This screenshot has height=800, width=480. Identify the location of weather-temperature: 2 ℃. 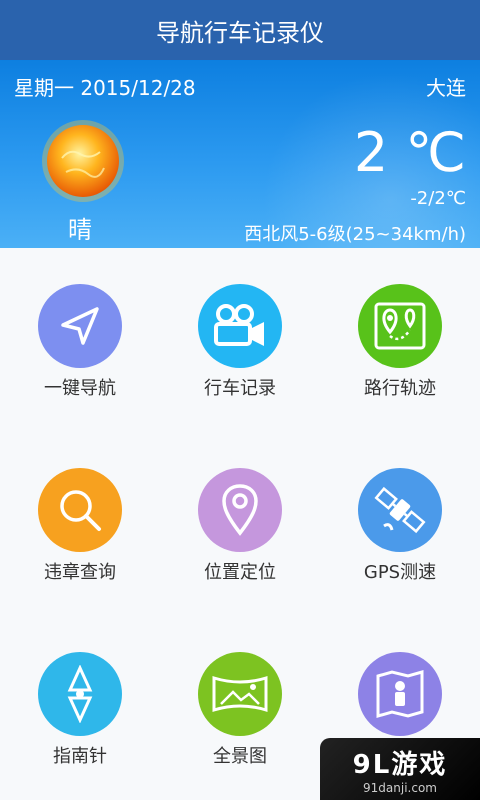
(409, 152).